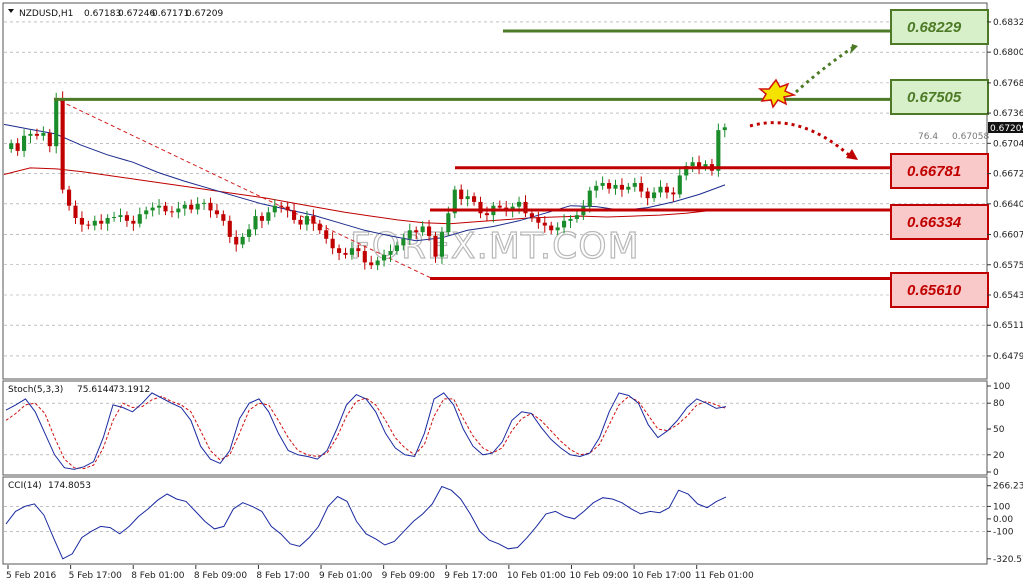  Describe the element at coordinates (158, 576) in the screenshot. I see `time-tick-label: 8 Feb 01:00` at that location.